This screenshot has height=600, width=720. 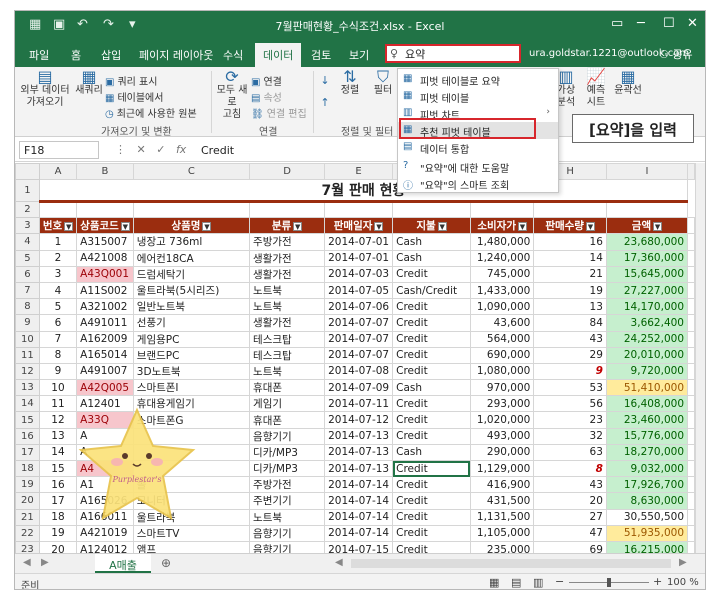 What do you see at coordinates (570, 517) in the screenshot?
I see `cell: 27` at bounding box center [570, 517].